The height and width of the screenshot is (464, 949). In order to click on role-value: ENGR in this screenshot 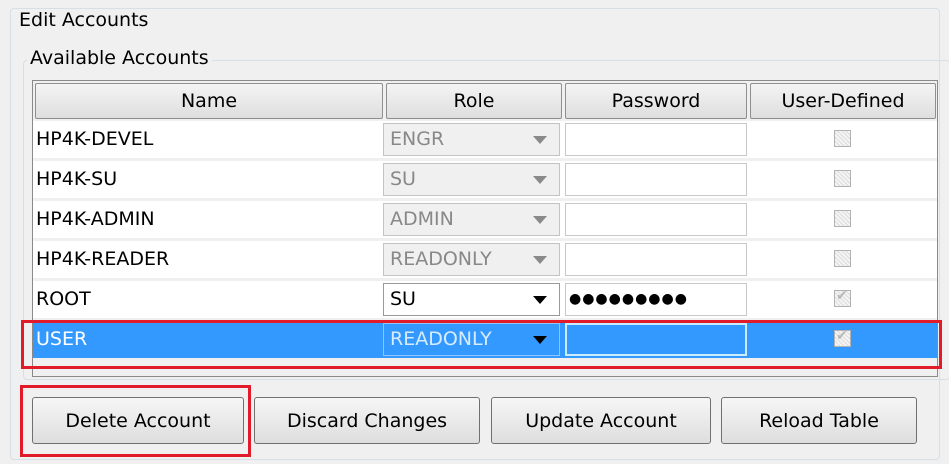, I will do `click(417, 139)`.